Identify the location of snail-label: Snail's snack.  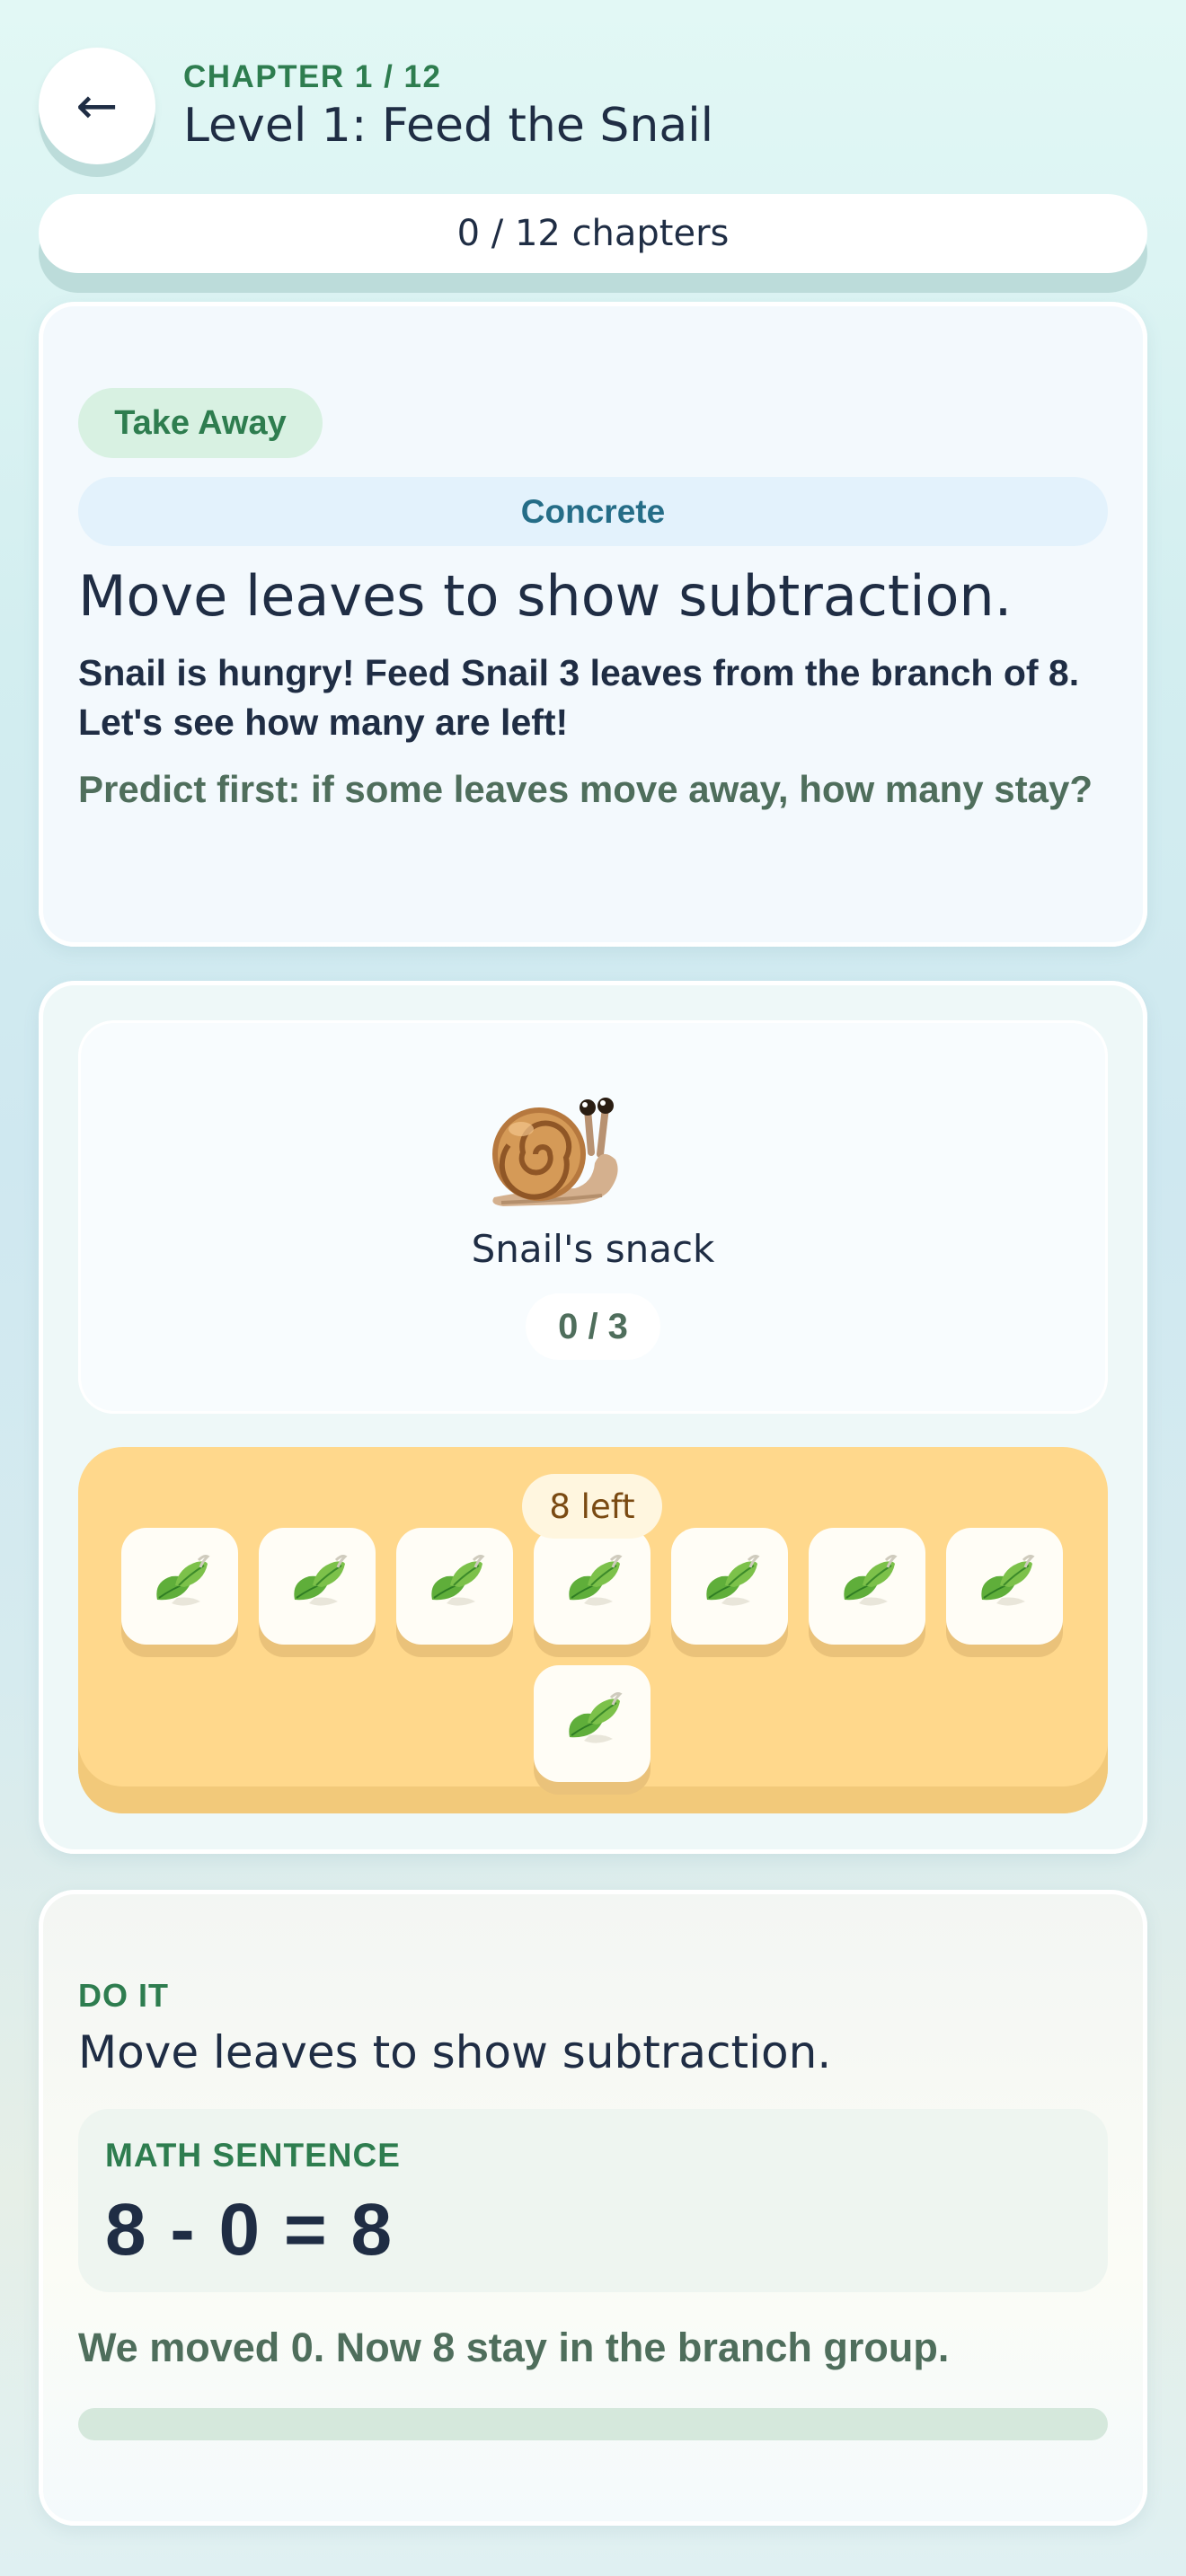
(593, 1249).